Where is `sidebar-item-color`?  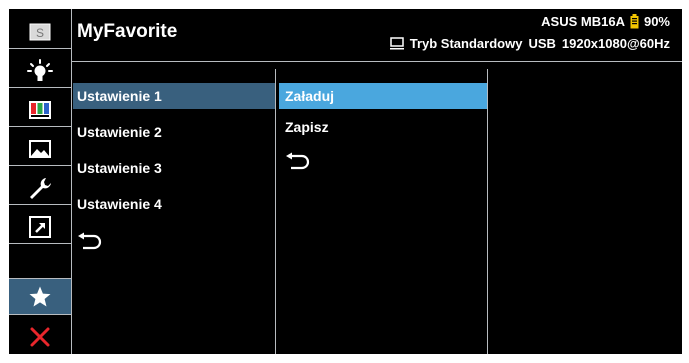 sidebar-item-color is located at coordinates (40, 109).